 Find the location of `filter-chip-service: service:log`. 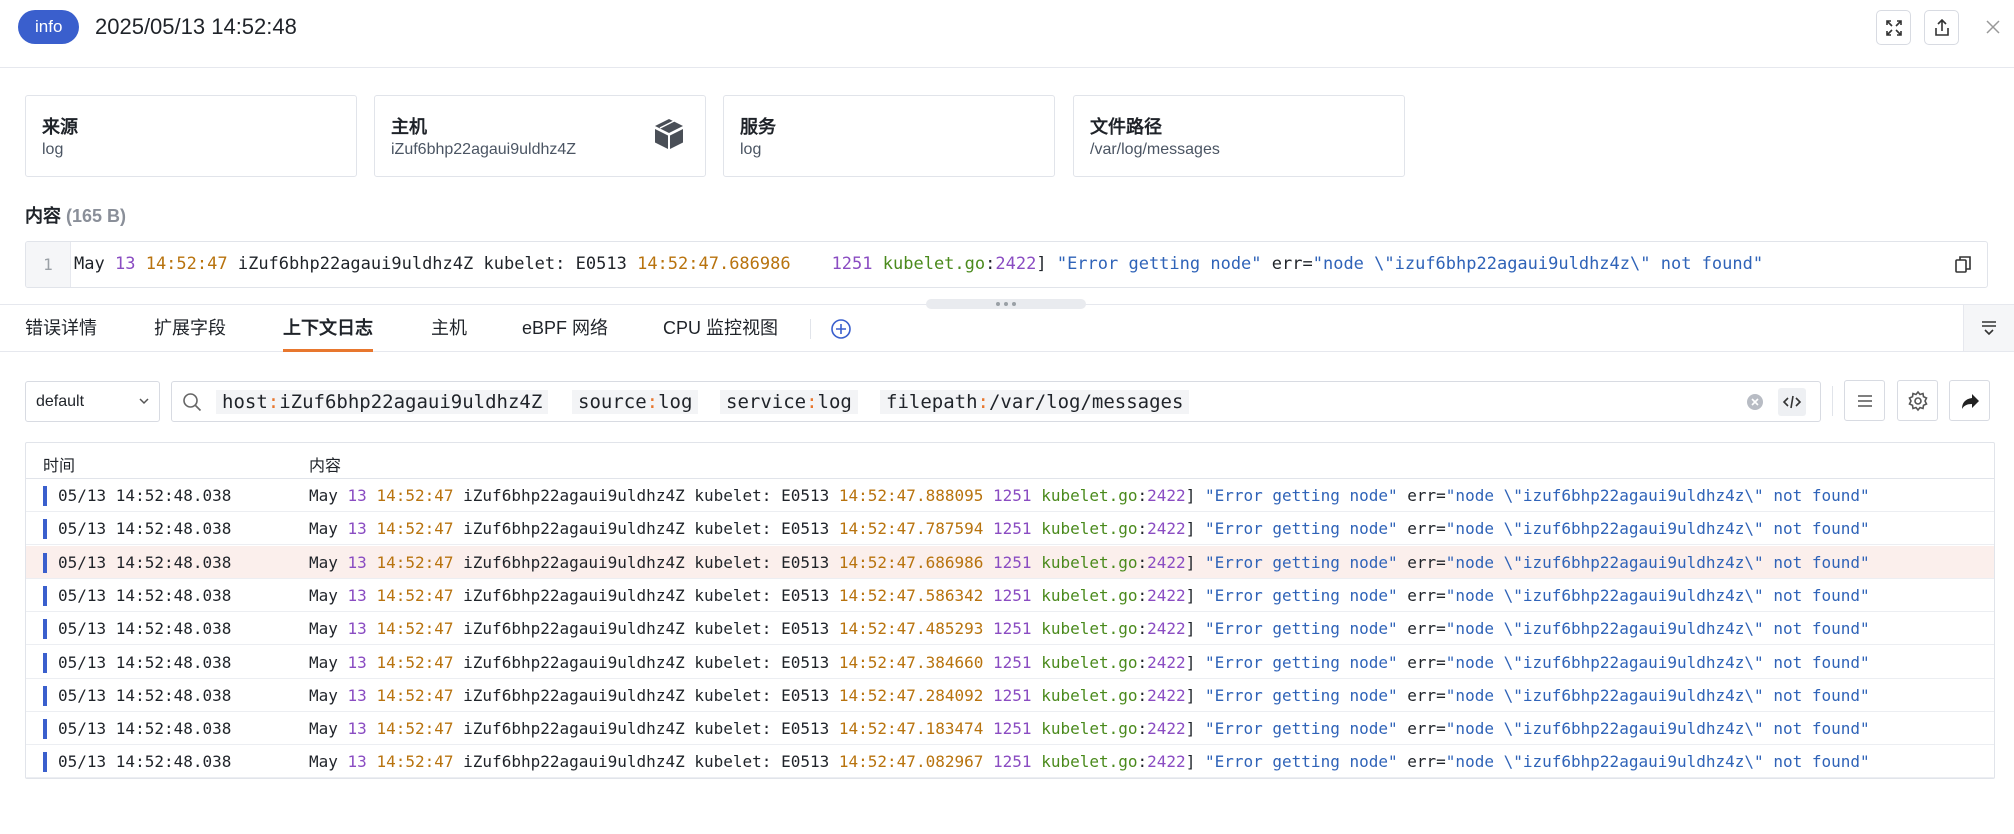

filter-chip-service: service:log is located at coordinates (789, 402).